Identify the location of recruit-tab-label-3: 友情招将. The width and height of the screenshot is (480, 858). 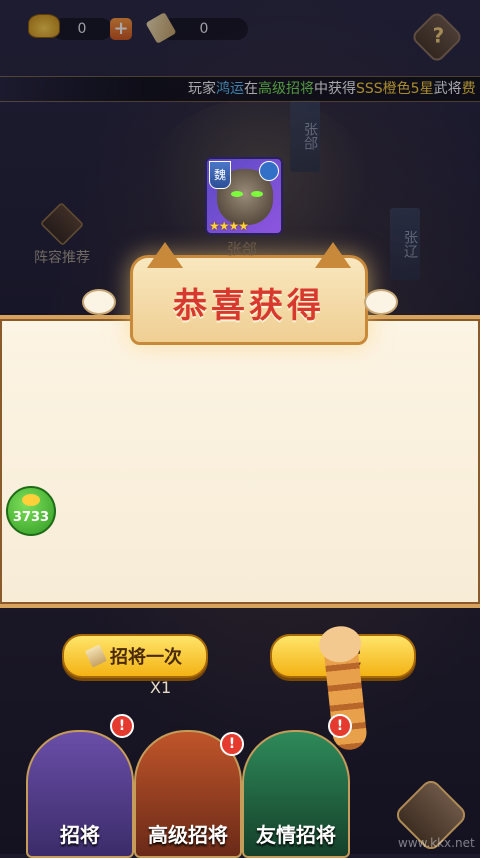
(296, 835).